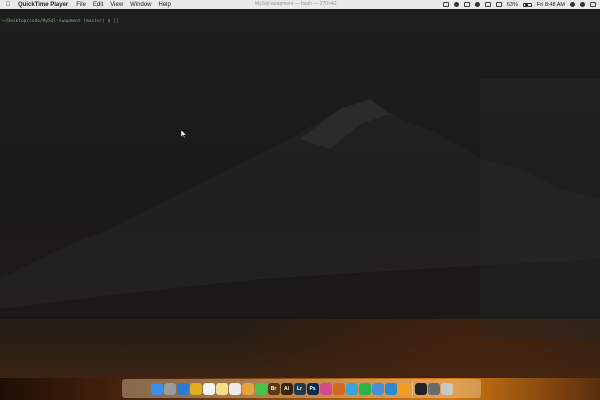 The height and width of the screenshot is (400, 600). Describe the element at coordinates (182, 388) in the screenshot. I see `safari-icon` at that location.